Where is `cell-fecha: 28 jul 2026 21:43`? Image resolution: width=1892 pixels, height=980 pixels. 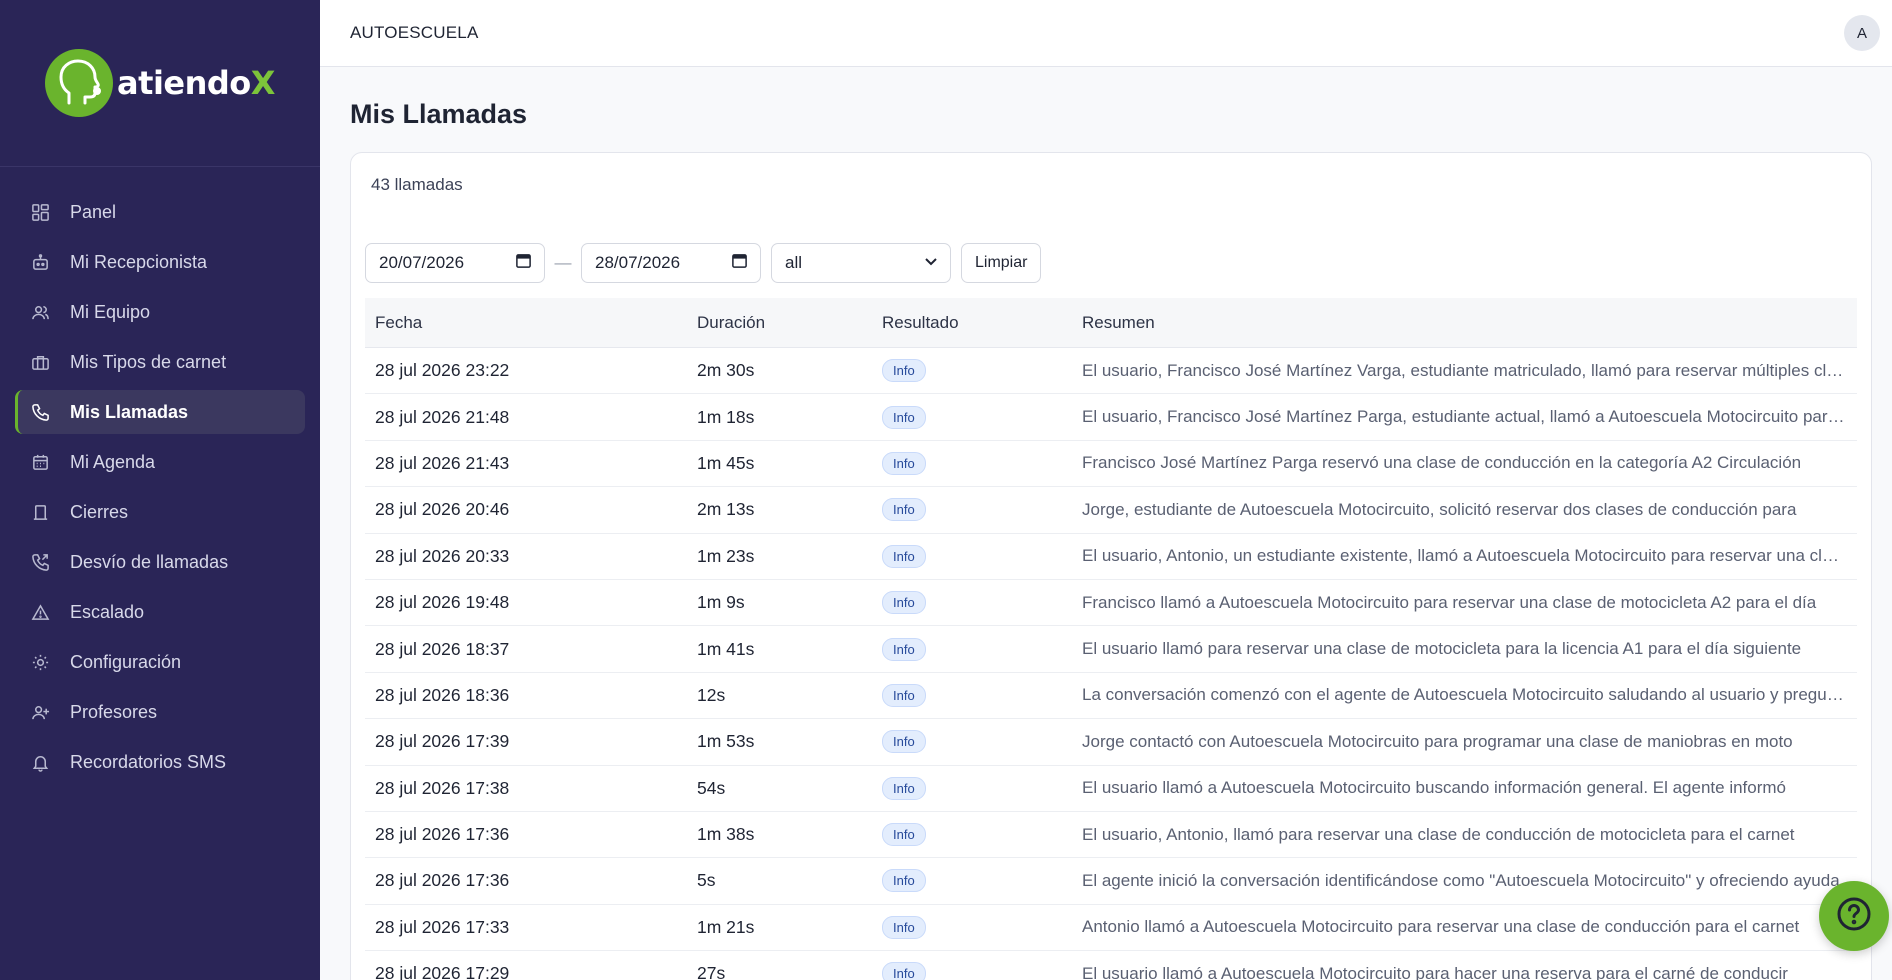
cell-fecha: 28 jul 2026 21:43 is located at coordinates (442, 462).